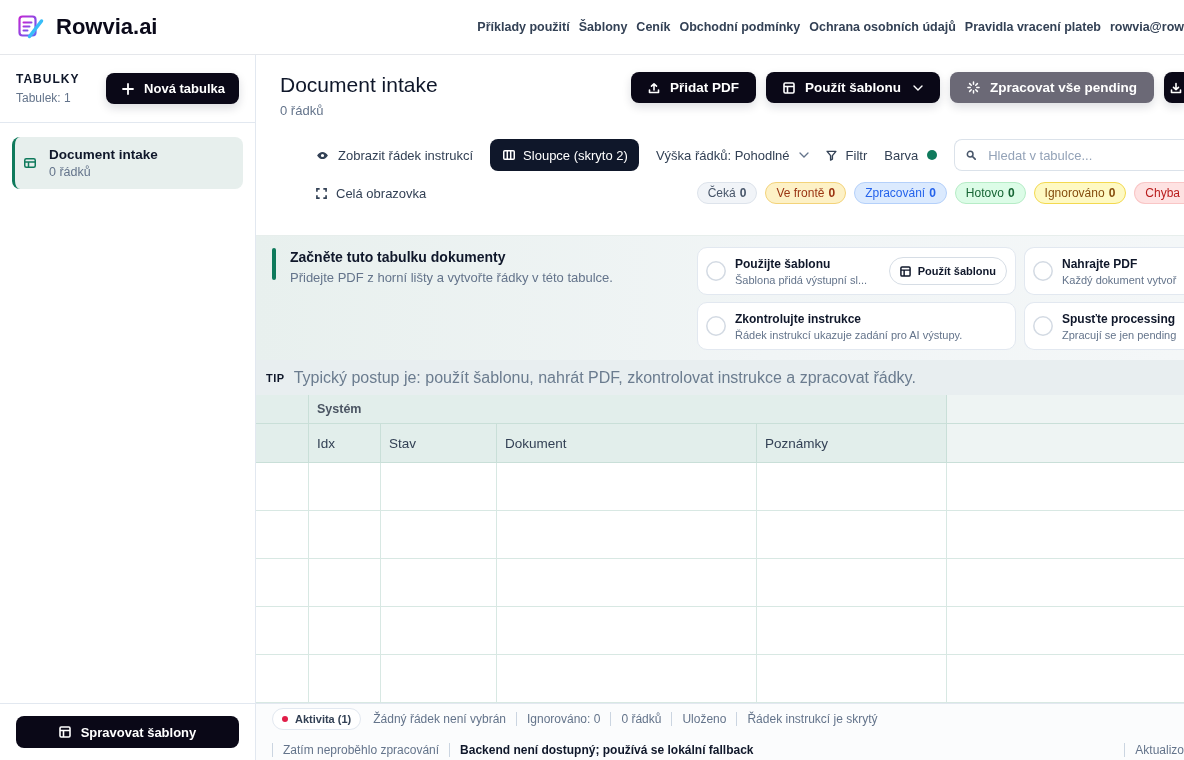  I want to click on action-button, so click(1174, 87).